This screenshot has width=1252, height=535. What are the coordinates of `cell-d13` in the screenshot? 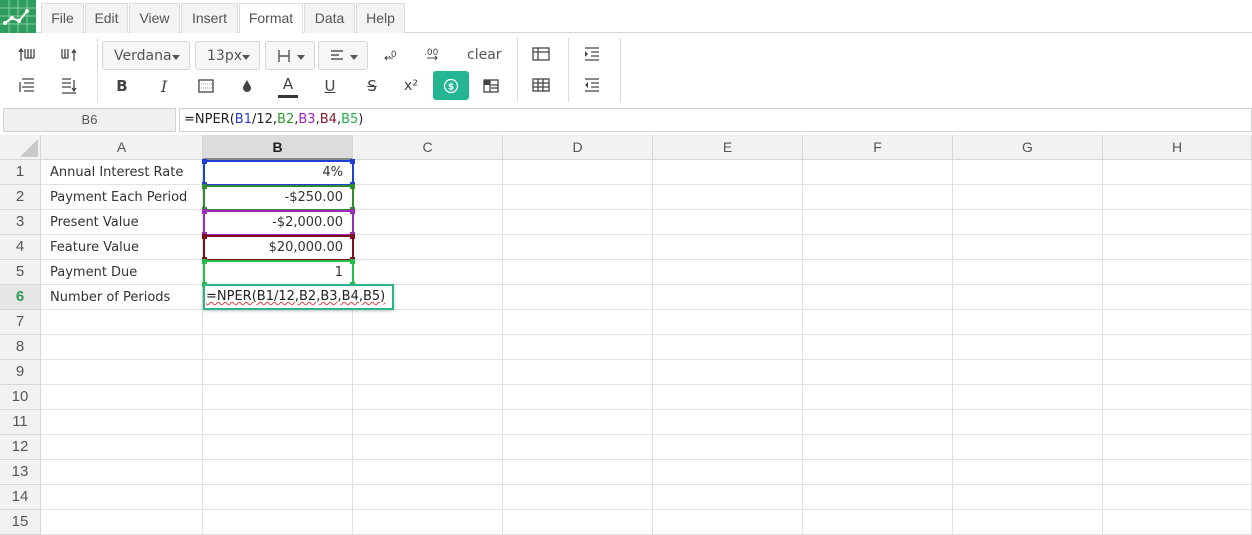 It's located at (578, 472).